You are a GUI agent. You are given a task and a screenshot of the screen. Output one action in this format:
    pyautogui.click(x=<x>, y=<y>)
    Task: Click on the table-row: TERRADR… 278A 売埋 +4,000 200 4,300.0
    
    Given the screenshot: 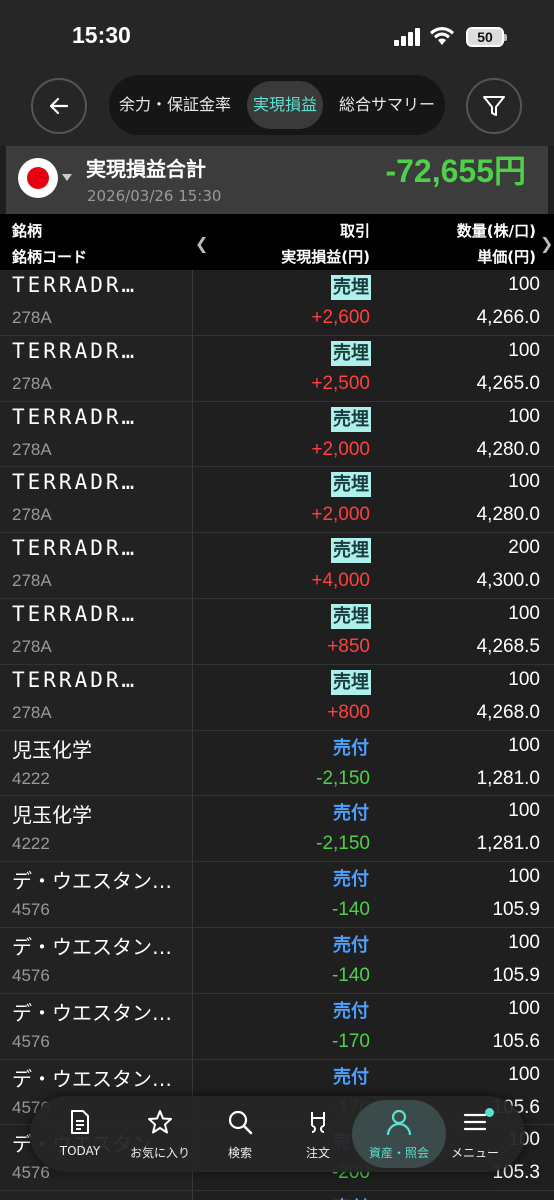 What is the action you would take?
    pyautogui.click(x=277, y=566)
    